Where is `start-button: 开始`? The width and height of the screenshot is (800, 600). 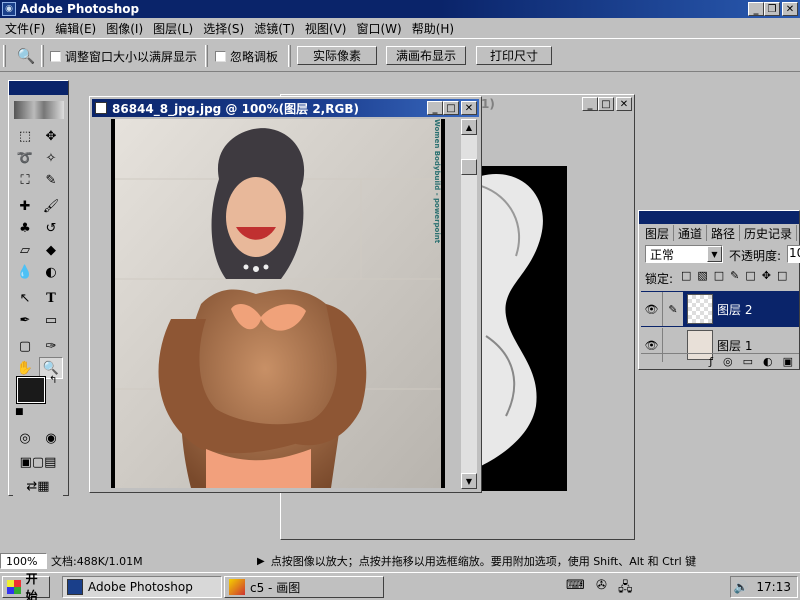
start-button: 开始 is located at coordinates (26, 586).